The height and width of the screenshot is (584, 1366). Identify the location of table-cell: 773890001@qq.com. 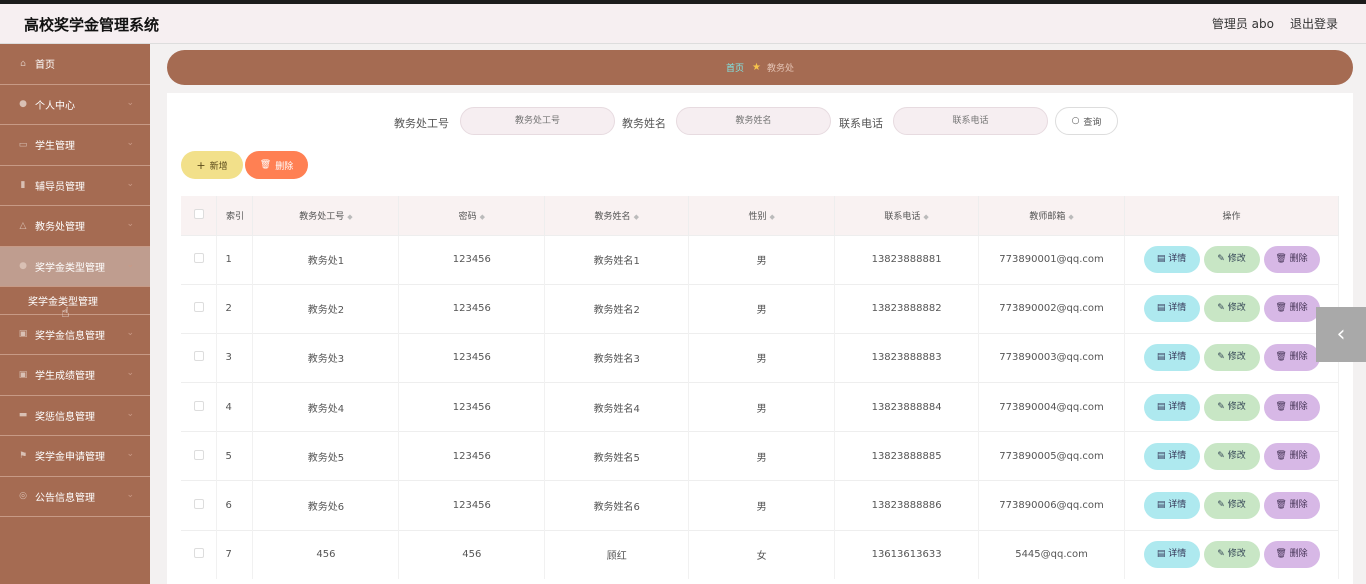
(1052, 259).